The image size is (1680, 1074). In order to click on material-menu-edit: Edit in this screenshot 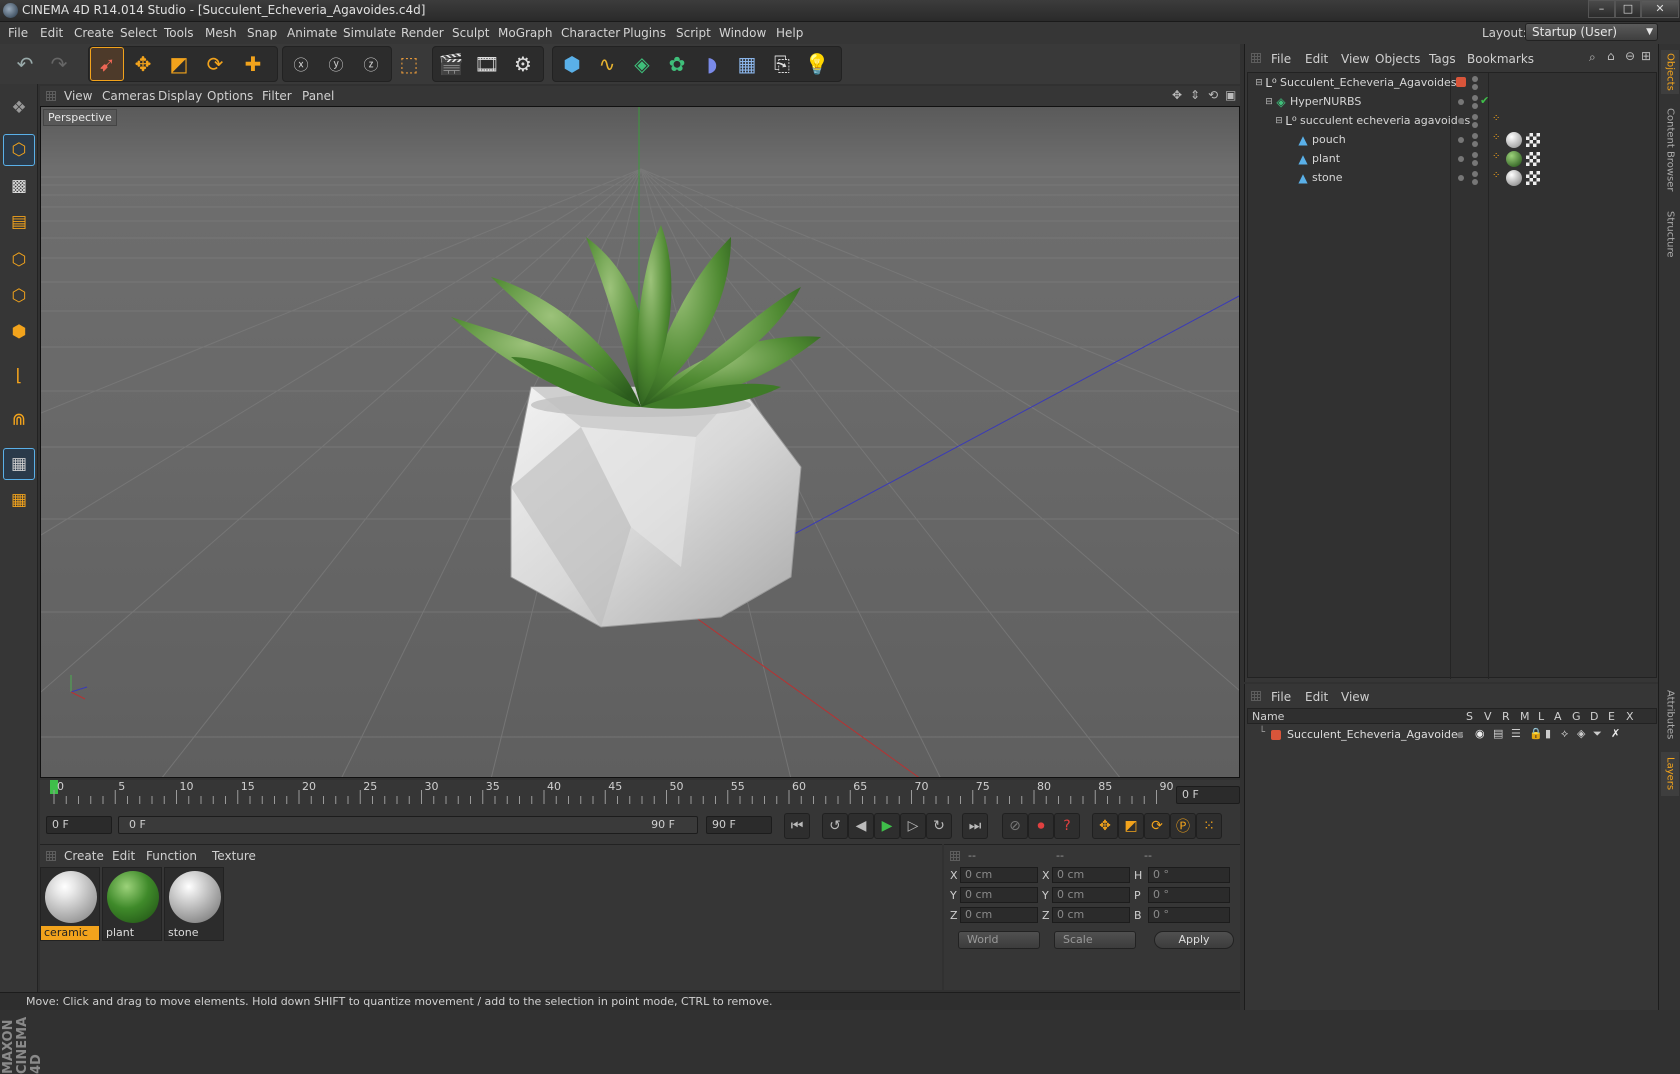, I will do `click(123, 856)`.